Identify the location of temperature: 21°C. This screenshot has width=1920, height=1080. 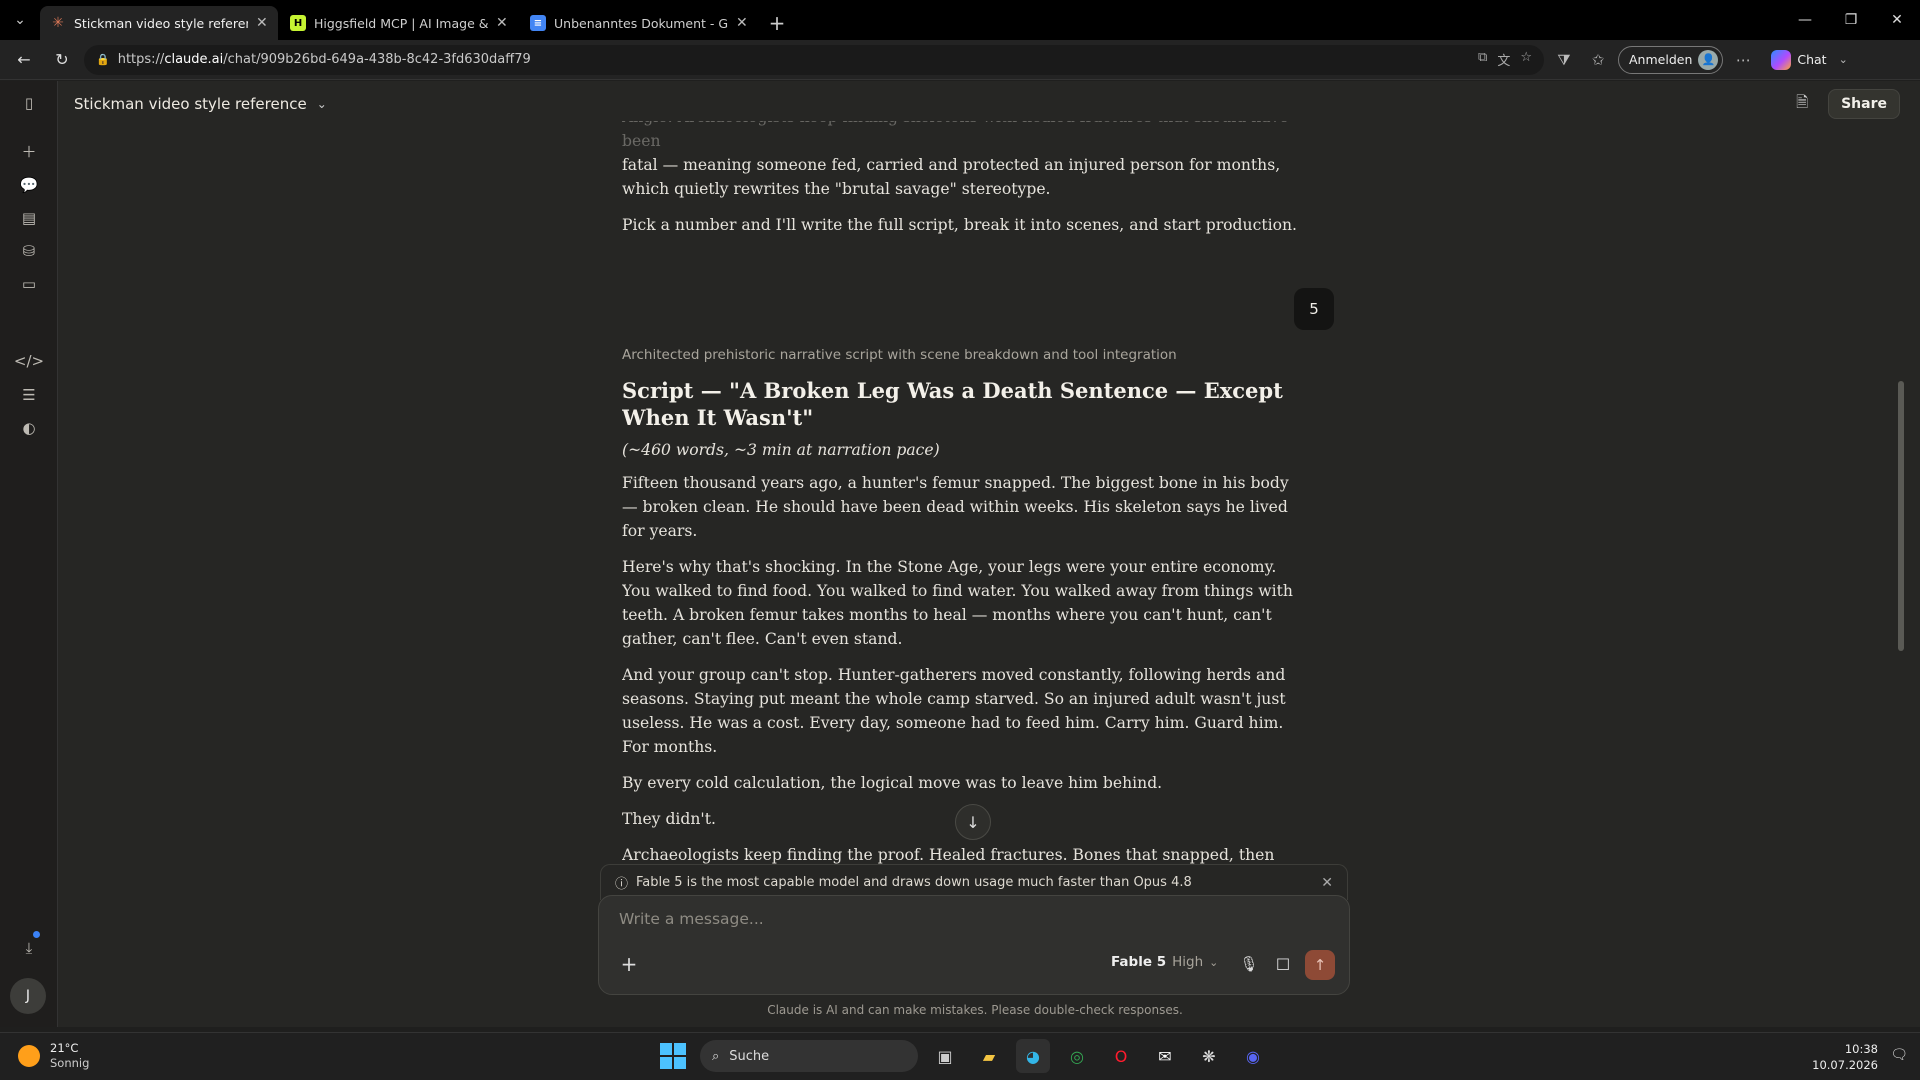
(64, 1048).